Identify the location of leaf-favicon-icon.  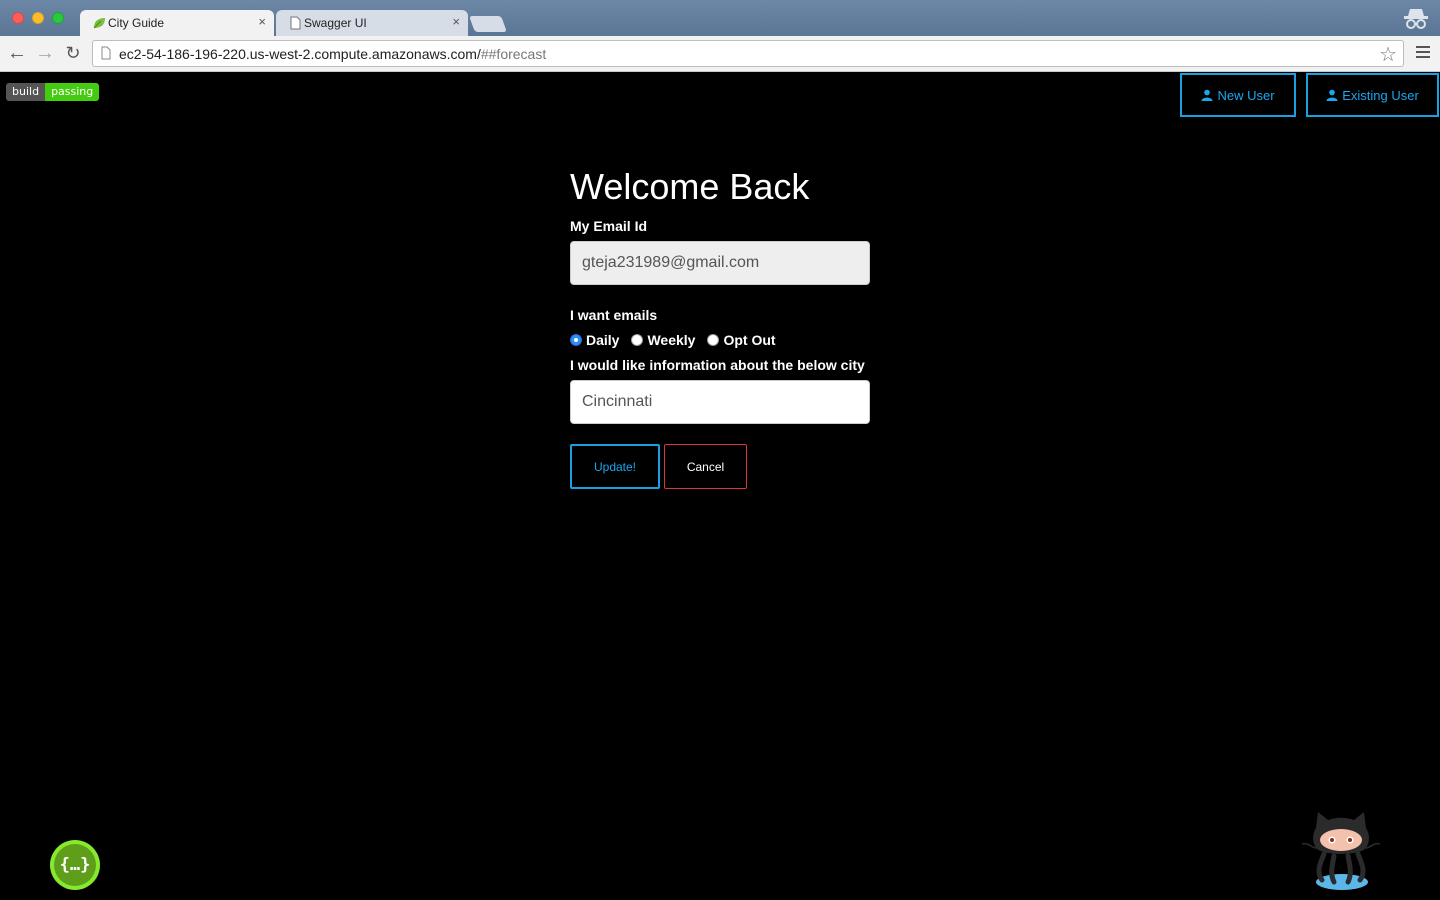
(99, 23).